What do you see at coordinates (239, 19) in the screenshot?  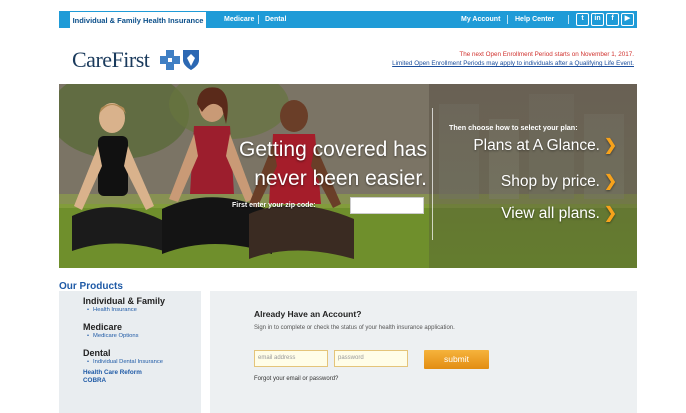 I see `nav-medicare: Medicare` at bounding box center [239, 19].